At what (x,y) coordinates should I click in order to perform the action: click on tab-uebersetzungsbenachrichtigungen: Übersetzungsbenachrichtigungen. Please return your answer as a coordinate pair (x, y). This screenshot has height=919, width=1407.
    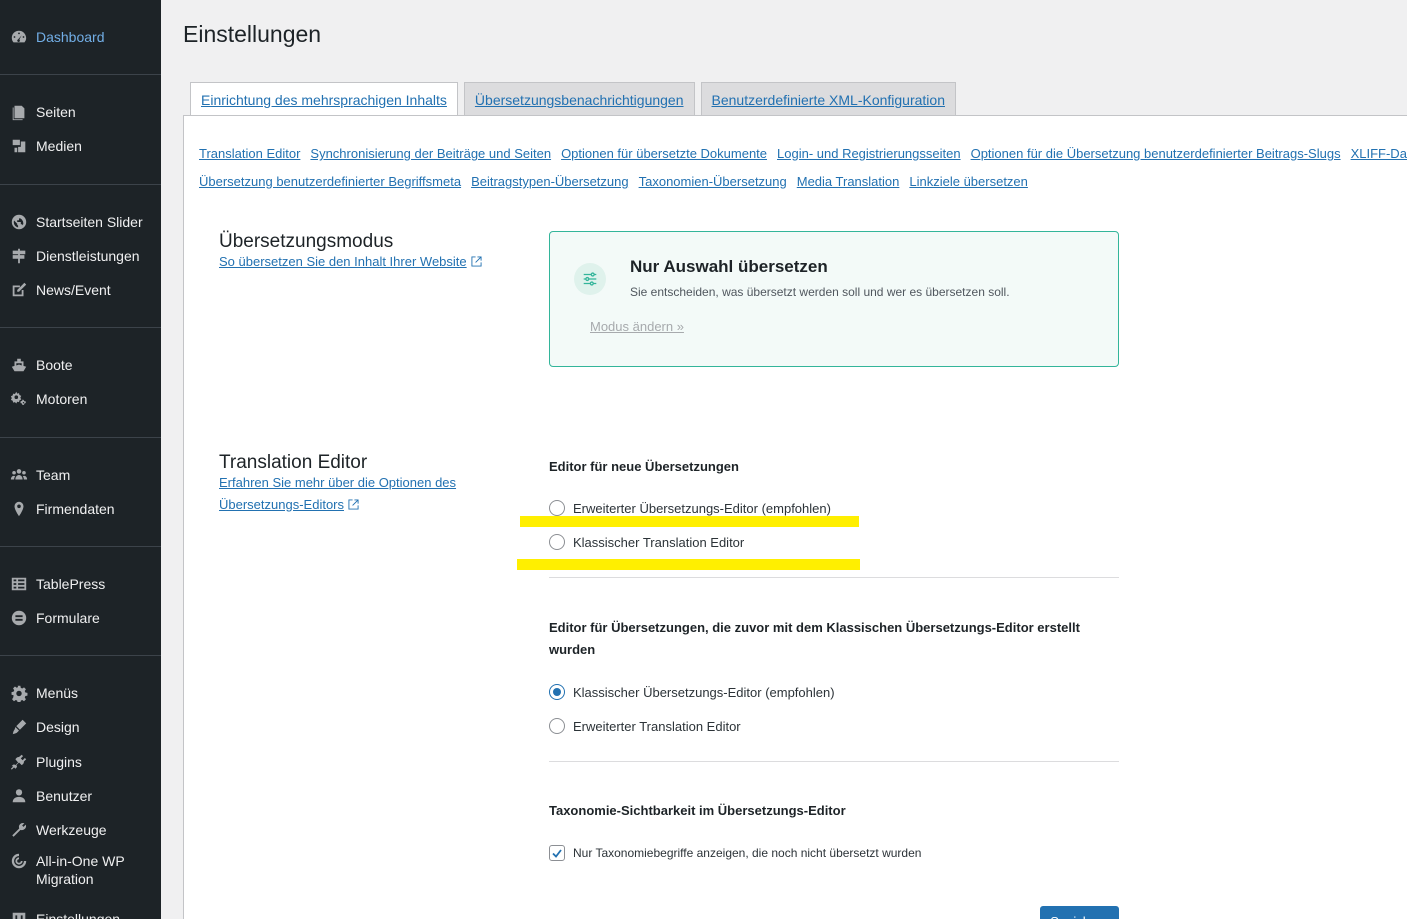
    Looking at the image, I should click on (579, 99).